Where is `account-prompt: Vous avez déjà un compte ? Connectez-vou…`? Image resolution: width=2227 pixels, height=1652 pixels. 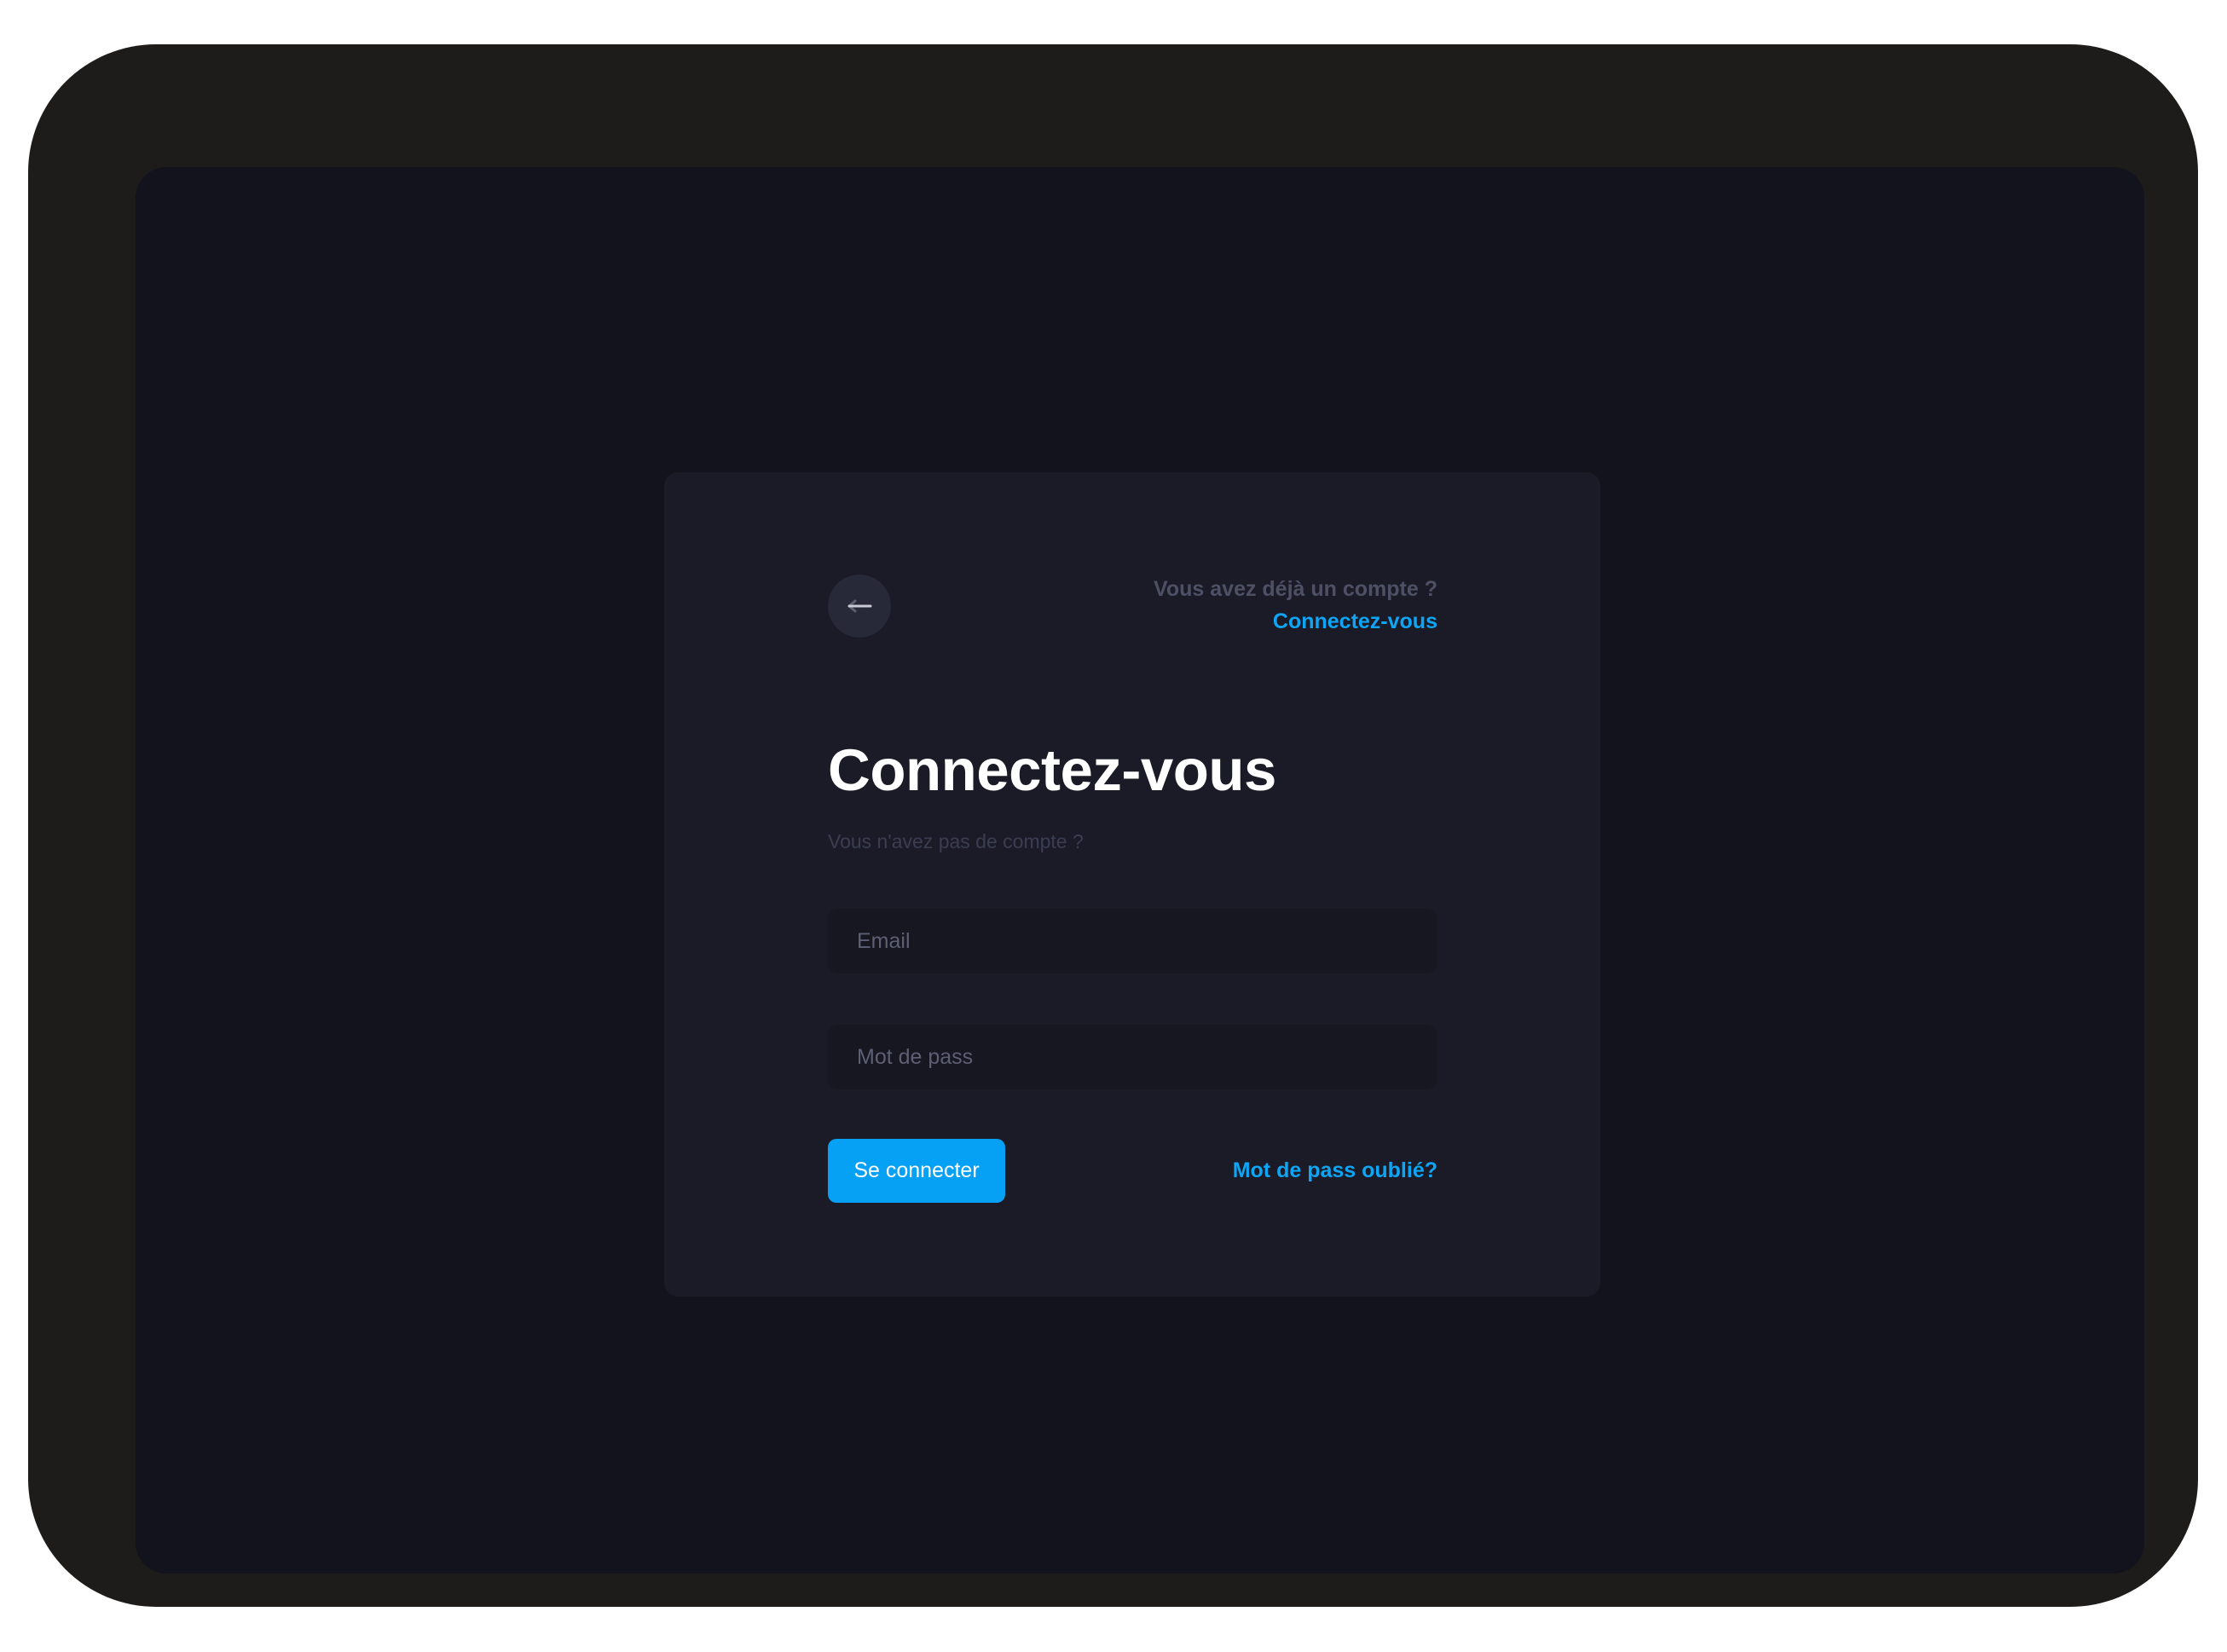
account-prompt: Vous avez déjà un compte ? Connectez-vou… is located at coordinates (1295, 605).